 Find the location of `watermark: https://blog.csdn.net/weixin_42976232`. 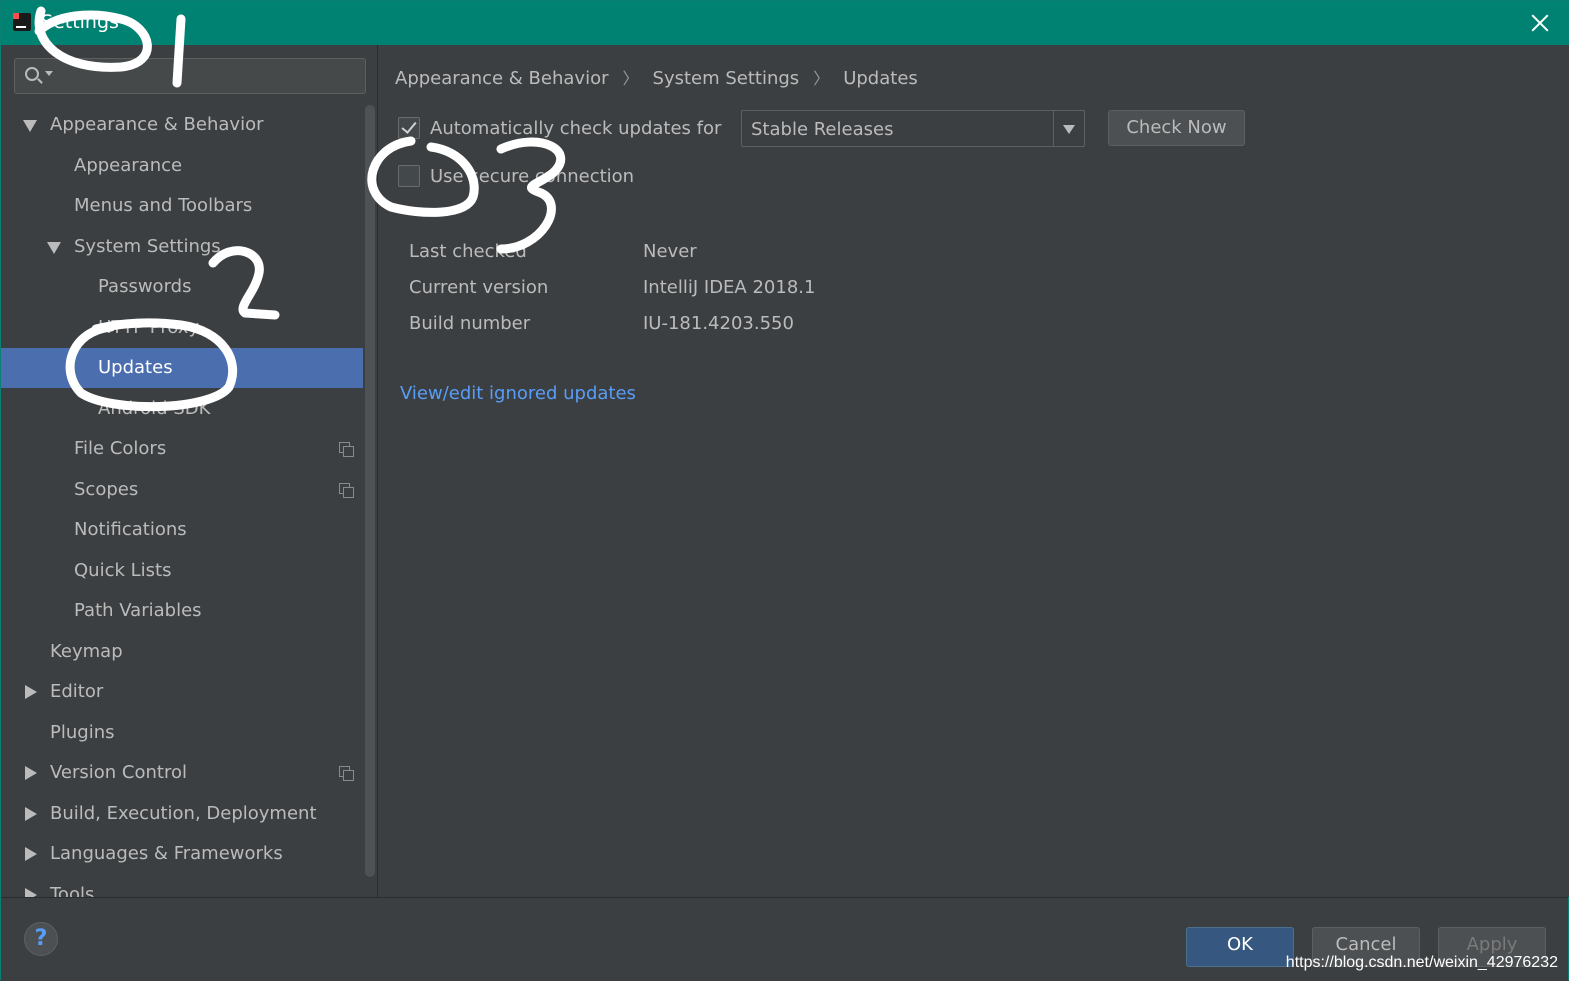

watermark: https://blog.csdn.net/weixin_42976232 is located at coordinates (1421, 962).